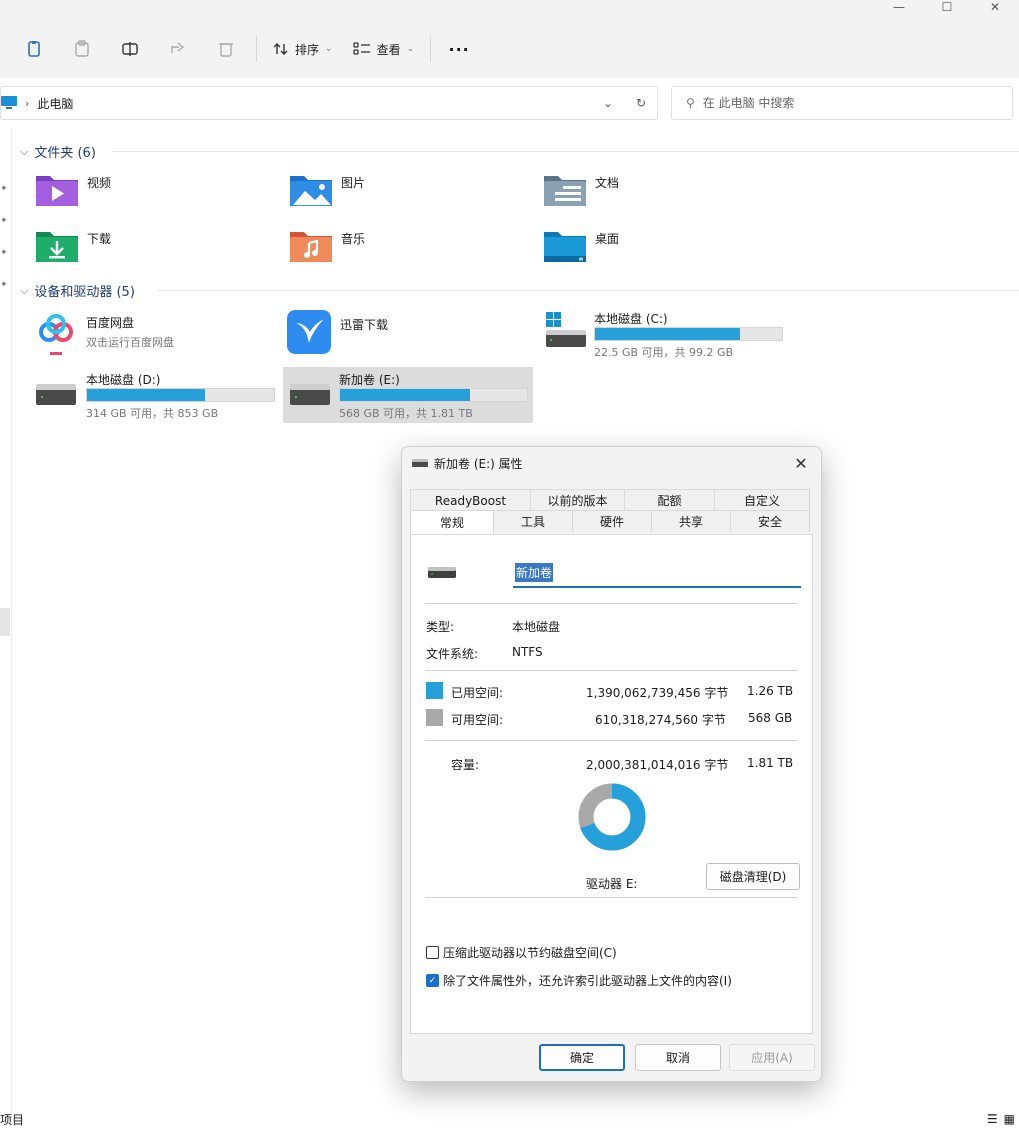  What do you see at coordinates (384, 49) in the screenshot?
I see `view-button: 查看 ⌄` at bounding box center [384, 49].